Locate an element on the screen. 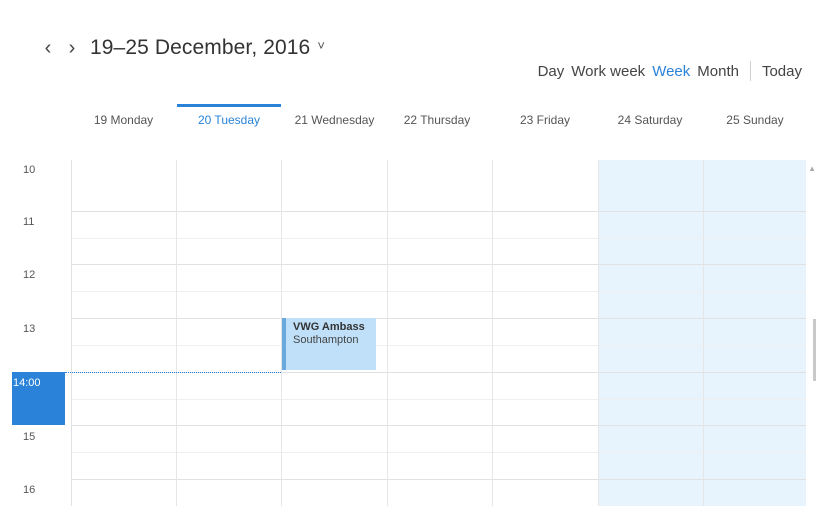 The height and width of the screenshot is (506, 818). day-header-wednesday: 21 Wednesday is located at coordinates (334, 120).